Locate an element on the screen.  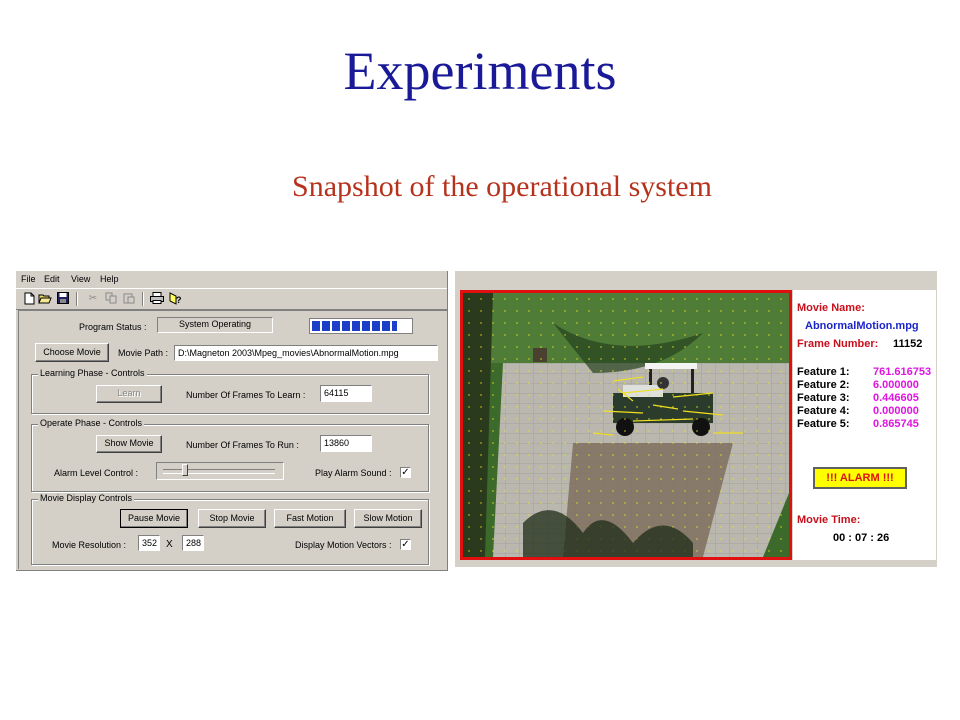
save-icon is located at coordinates (63, 298).